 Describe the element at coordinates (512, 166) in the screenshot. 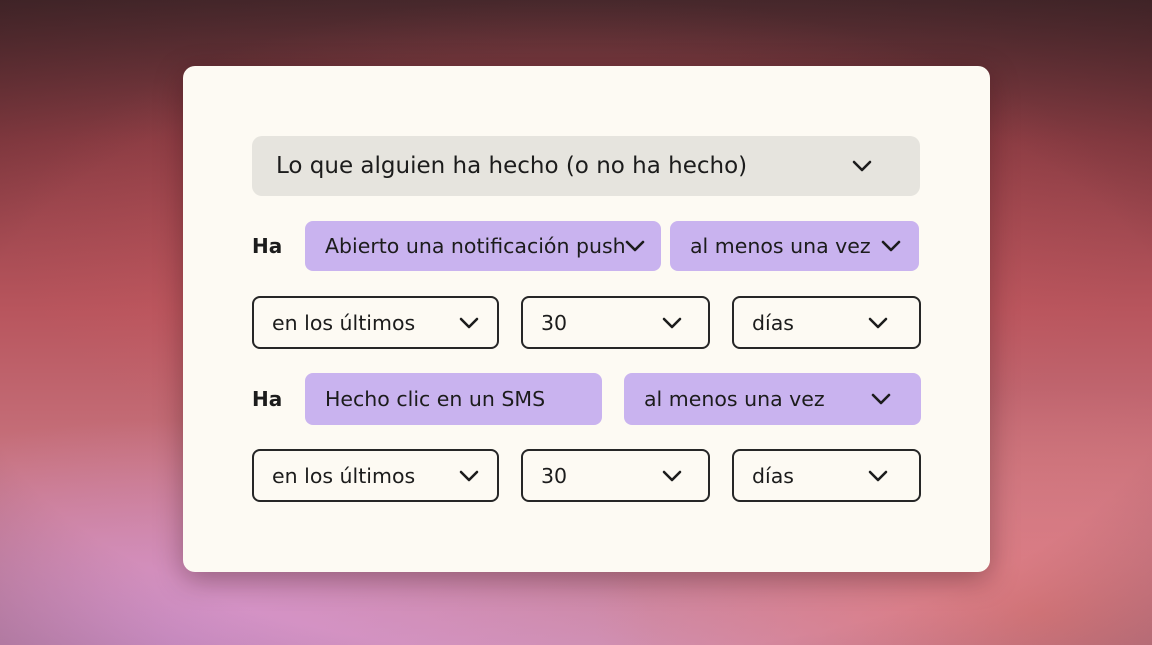

I see `condition-type-value: Lo que alguien ha hecho (o no ha hecho)` at that location.